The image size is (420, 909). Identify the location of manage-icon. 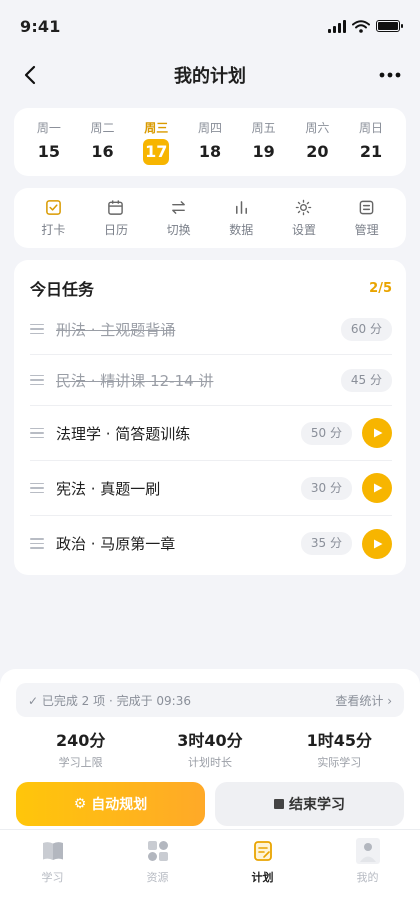
(366, 207).